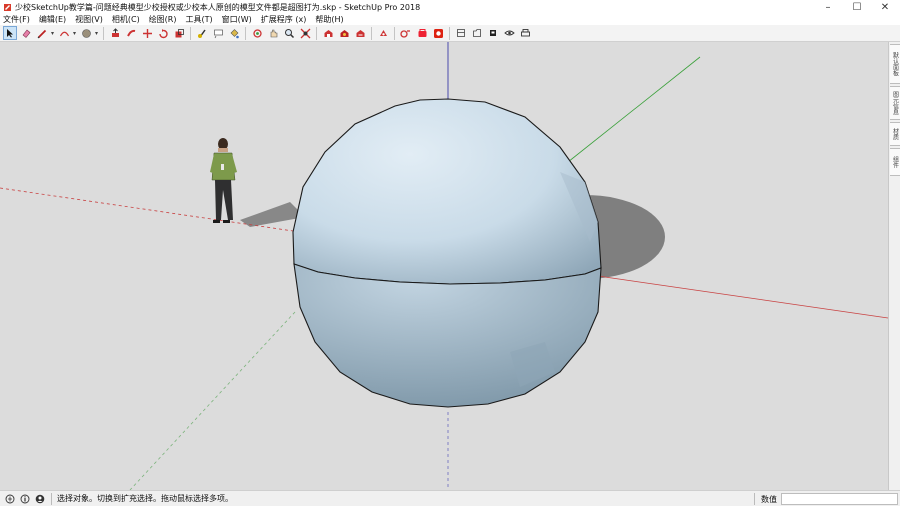  What do you see at coordinates (493, 33) in the screenshot?
I see `scenes-icon` at bounding box center [493, 33].